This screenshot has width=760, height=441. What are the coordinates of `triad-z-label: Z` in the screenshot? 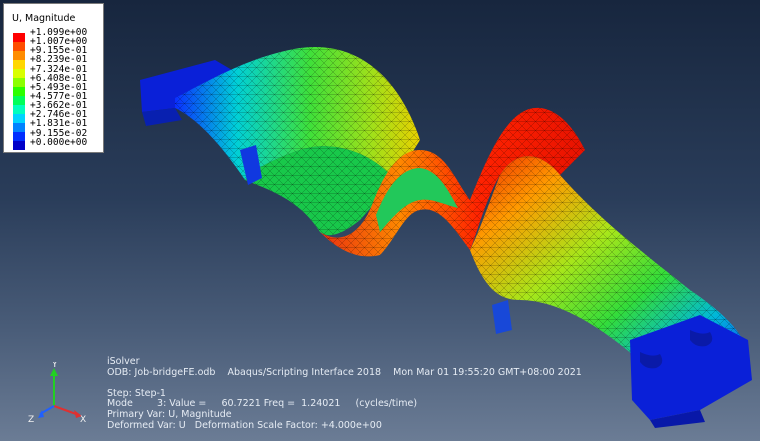 It's located at (31, 420).